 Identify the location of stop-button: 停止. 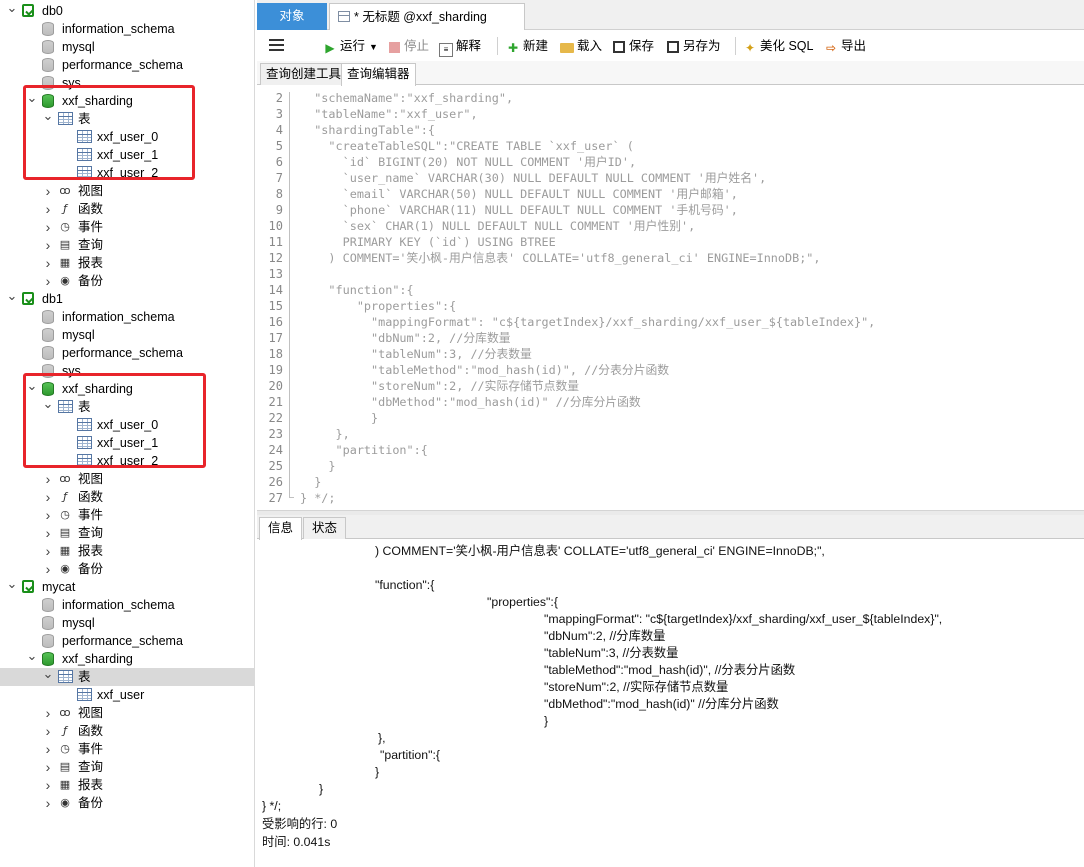
(408, 46).